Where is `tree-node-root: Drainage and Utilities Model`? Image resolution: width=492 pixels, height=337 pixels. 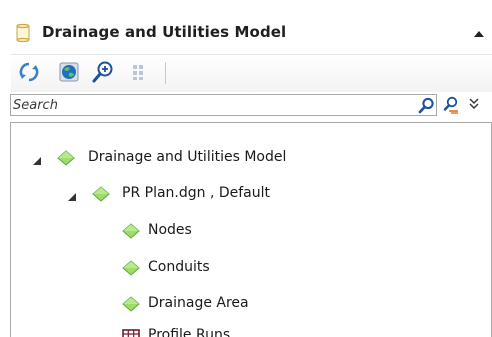 tree-node-root: Drainage and Utilities Model is located at coordinates (246, 158).